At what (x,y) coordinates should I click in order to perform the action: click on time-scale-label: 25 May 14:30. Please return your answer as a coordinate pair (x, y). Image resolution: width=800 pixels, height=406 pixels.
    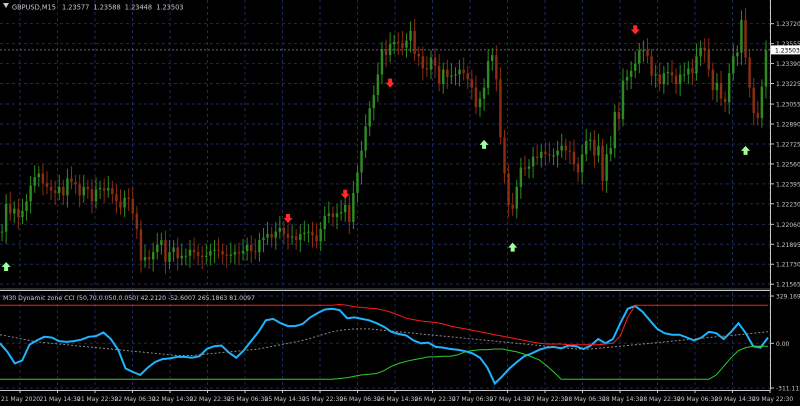
    Looking at the image, I should click on (285, 399).